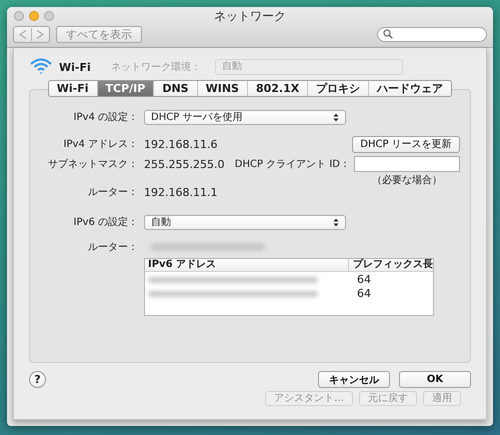 The image size is (500, 435). I want to click on tab: DNS, so click(176, 88).